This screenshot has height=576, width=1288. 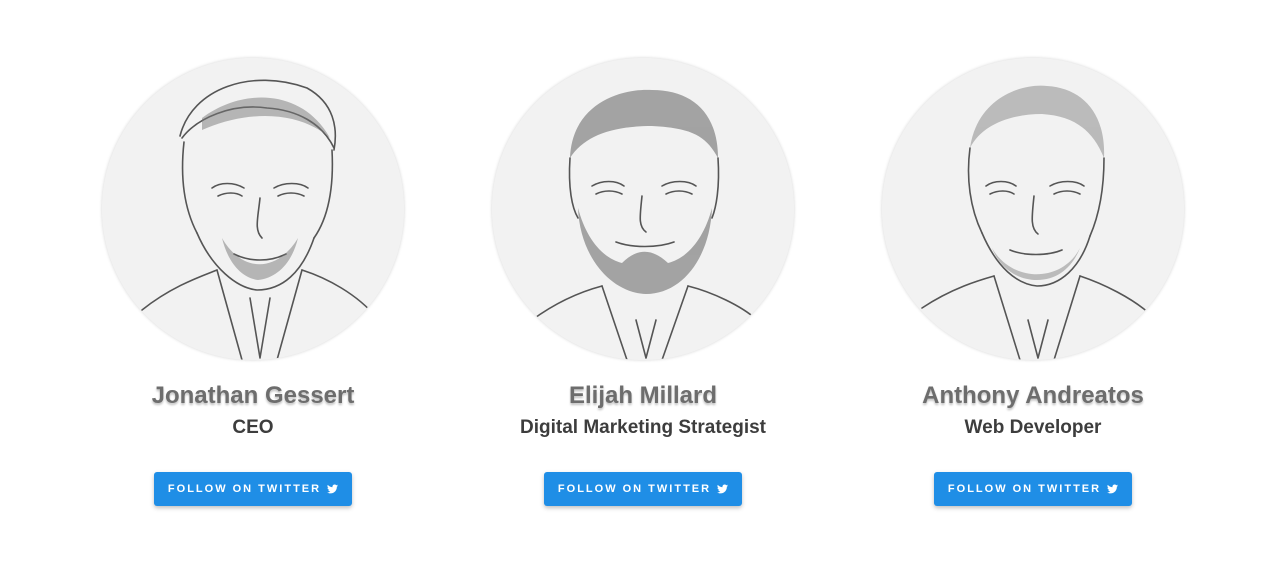 What do you see at coordinates (253, 395) in the screenshot?
I see `member-name: Jonathan Gessert` at bounding box center [253, 395].